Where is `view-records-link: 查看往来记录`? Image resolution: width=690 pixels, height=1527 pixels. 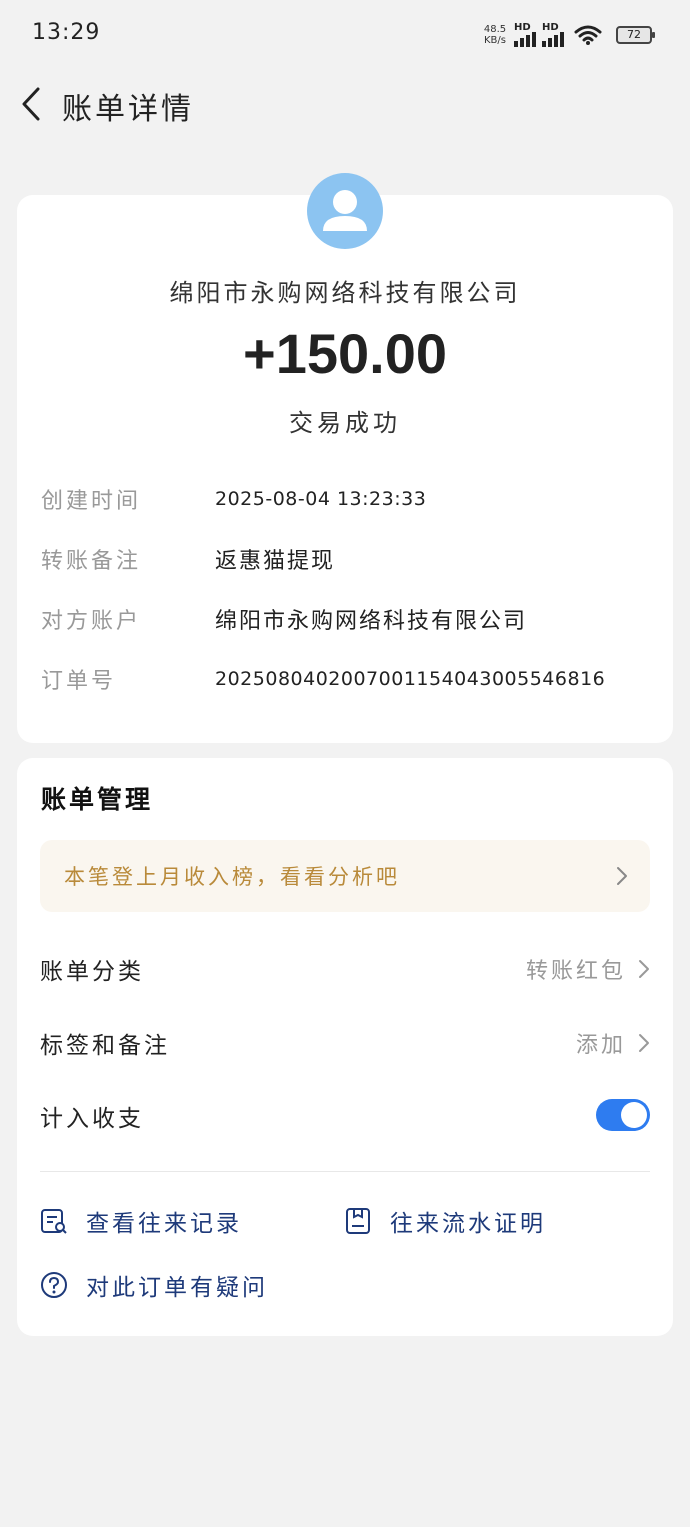 view-records-link: 查看往来记录 is located at coordinates (141, 1221).